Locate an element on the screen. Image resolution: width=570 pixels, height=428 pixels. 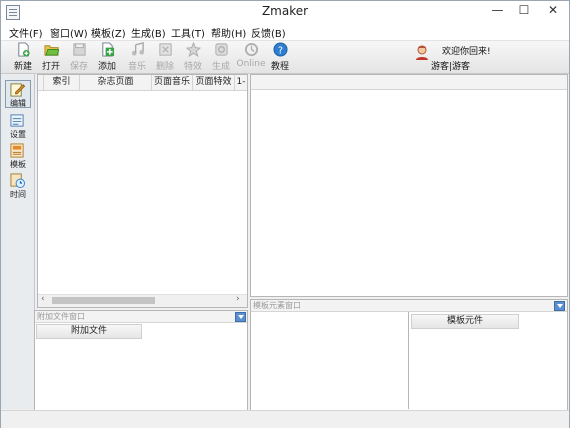
attach-column-header: 附加文件 is located at coordinates (89, 331).